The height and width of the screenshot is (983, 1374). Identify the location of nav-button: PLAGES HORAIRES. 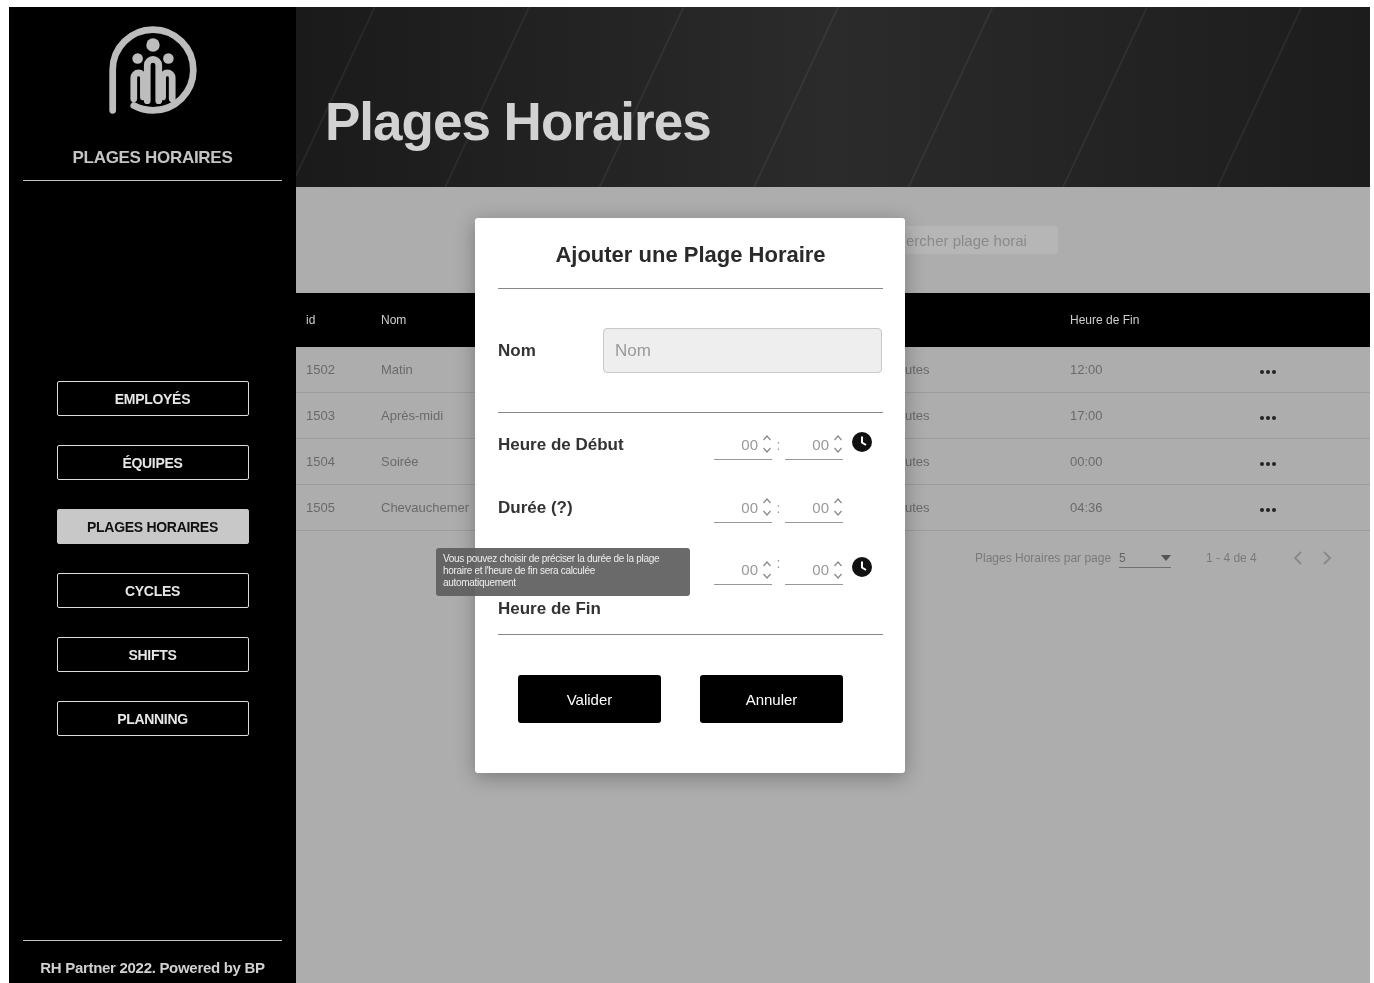
(152, 526).